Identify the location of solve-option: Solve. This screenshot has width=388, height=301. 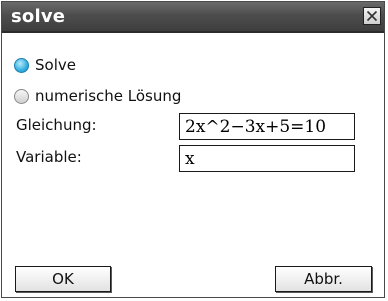
(45, 65).